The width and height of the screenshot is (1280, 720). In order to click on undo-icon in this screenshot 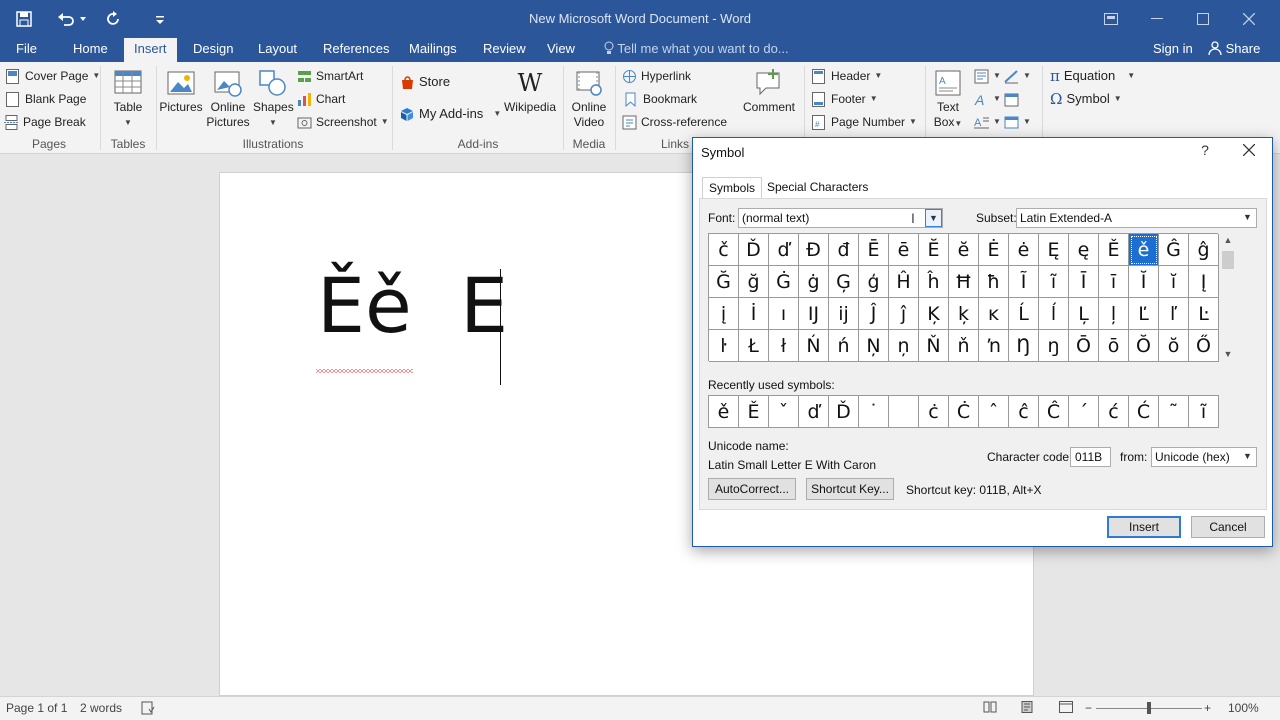, I will do `click(72, 19)`.